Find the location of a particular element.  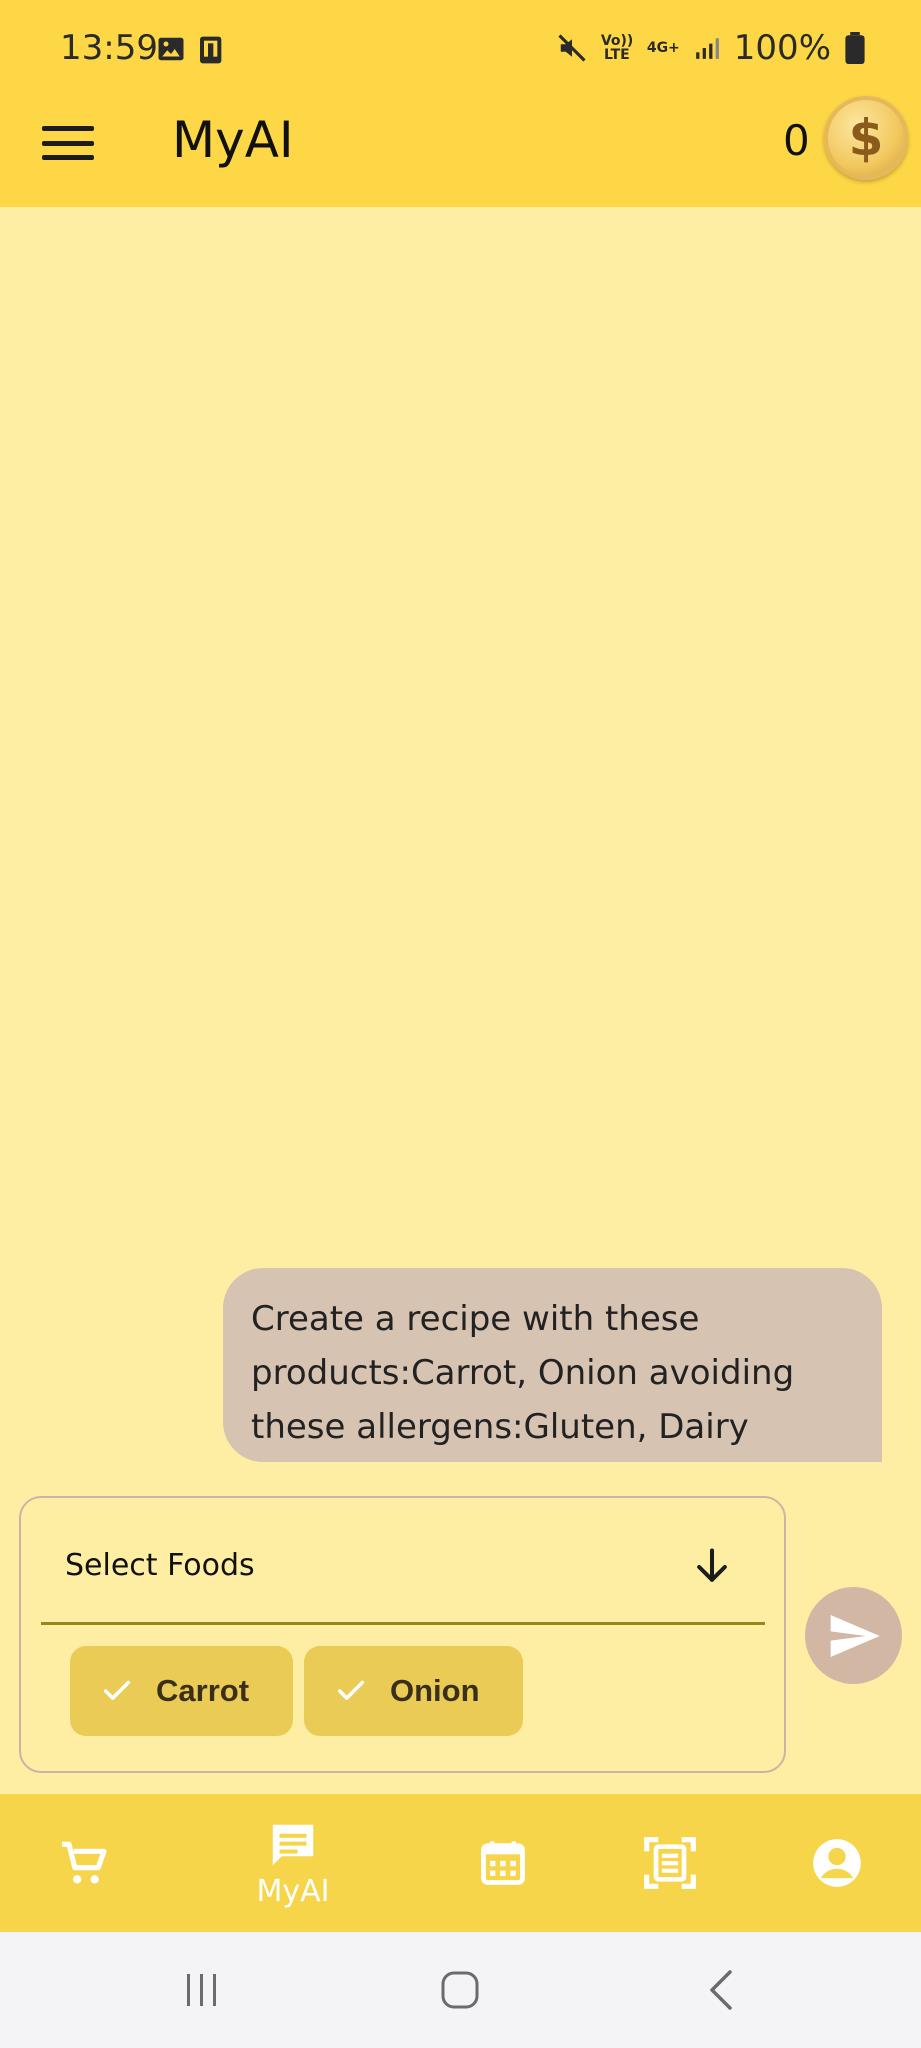

chat-icon is located at coordinates (293, 1844).